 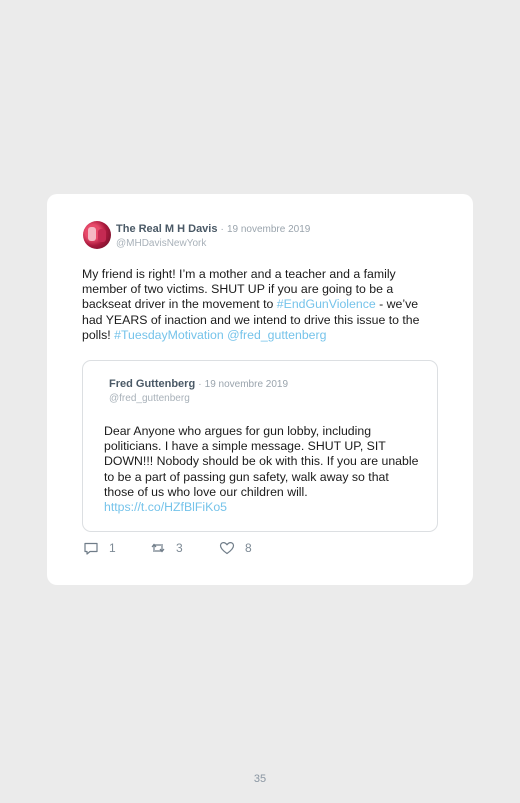 I want to click on quoted-author-name: Fred Guttenberg, so click(x=152, y=384).